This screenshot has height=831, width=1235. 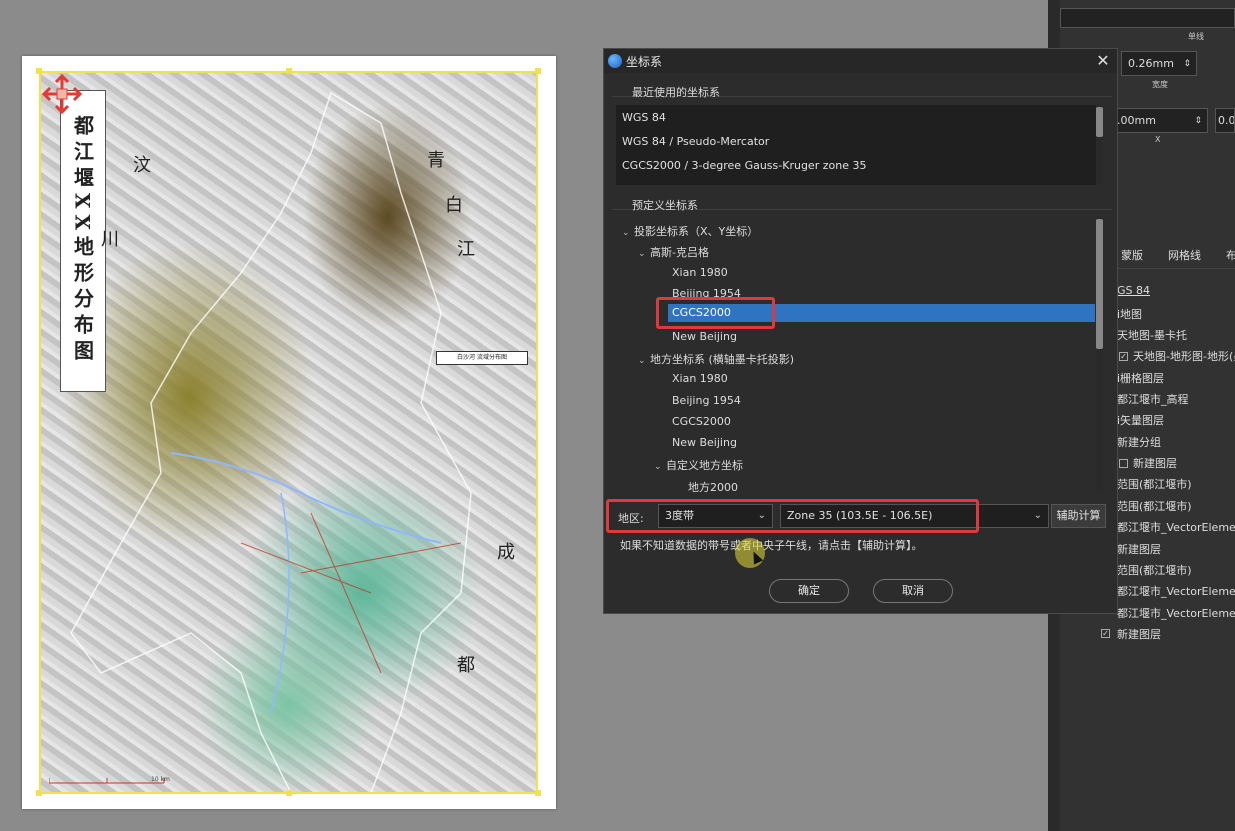 I want to click on resize-handle-bl, so click(x=39, y=793).